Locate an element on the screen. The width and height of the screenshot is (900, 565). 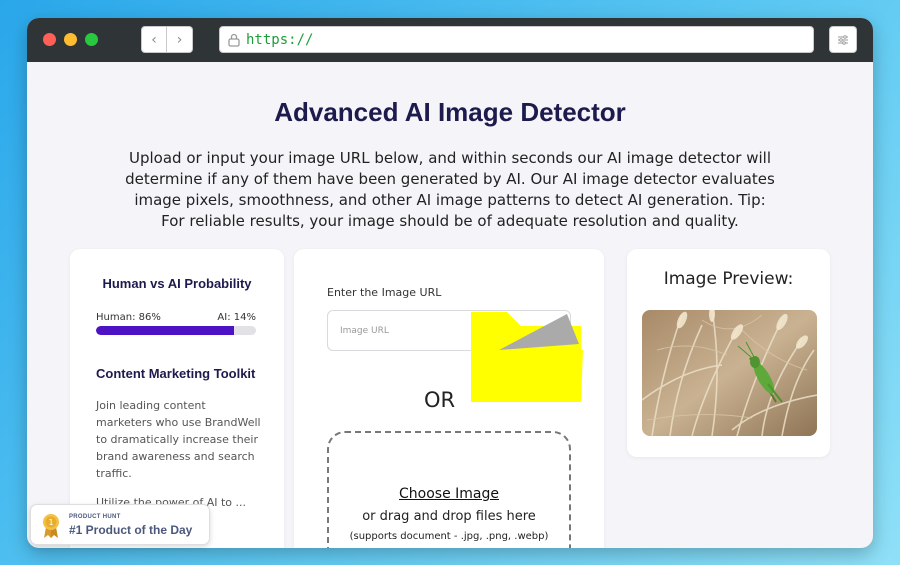
probability-bar is located at coordinates (176, 330).